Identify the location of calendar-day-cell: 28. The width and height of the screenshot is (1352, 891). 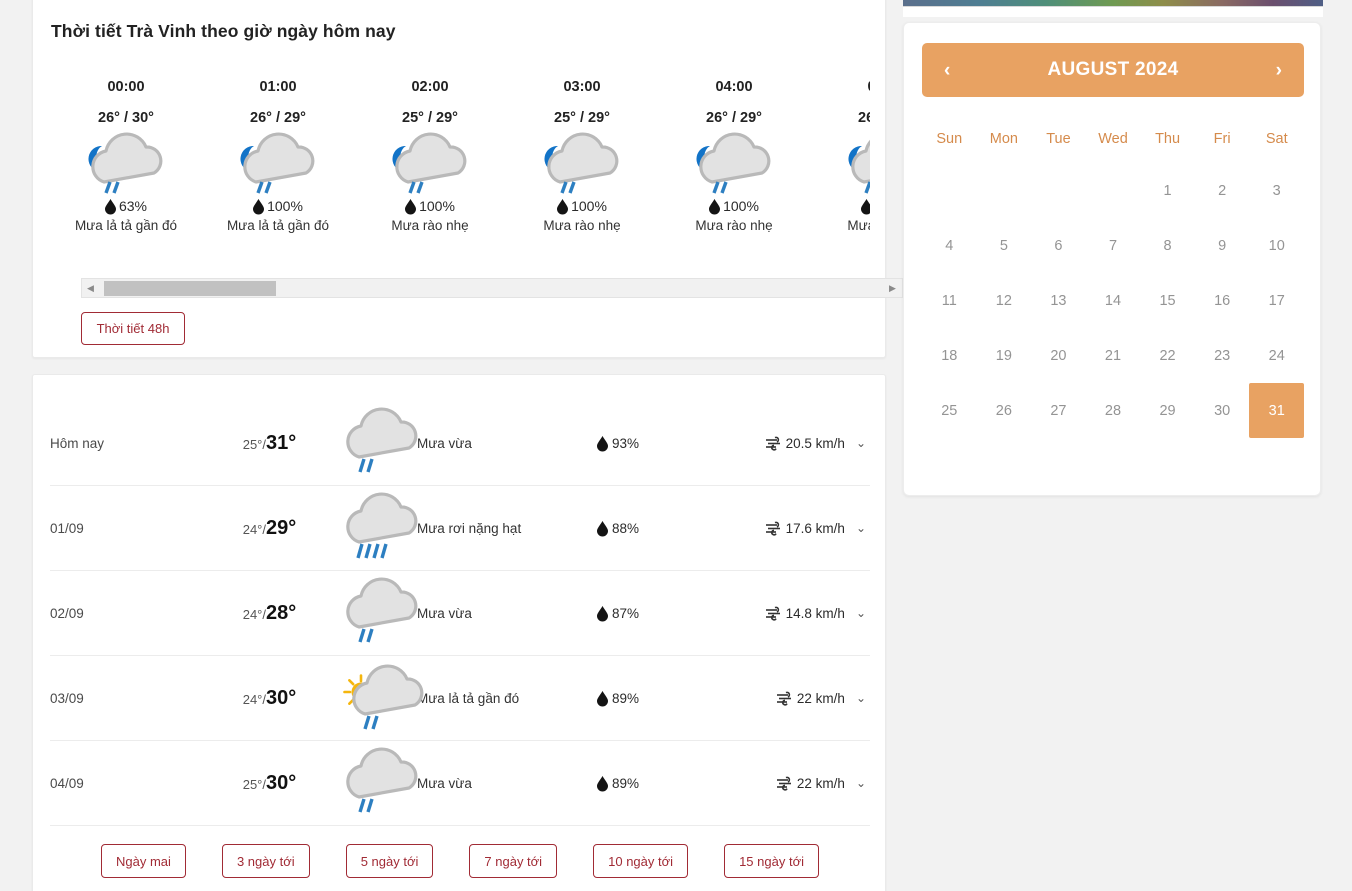
(1113, 410).